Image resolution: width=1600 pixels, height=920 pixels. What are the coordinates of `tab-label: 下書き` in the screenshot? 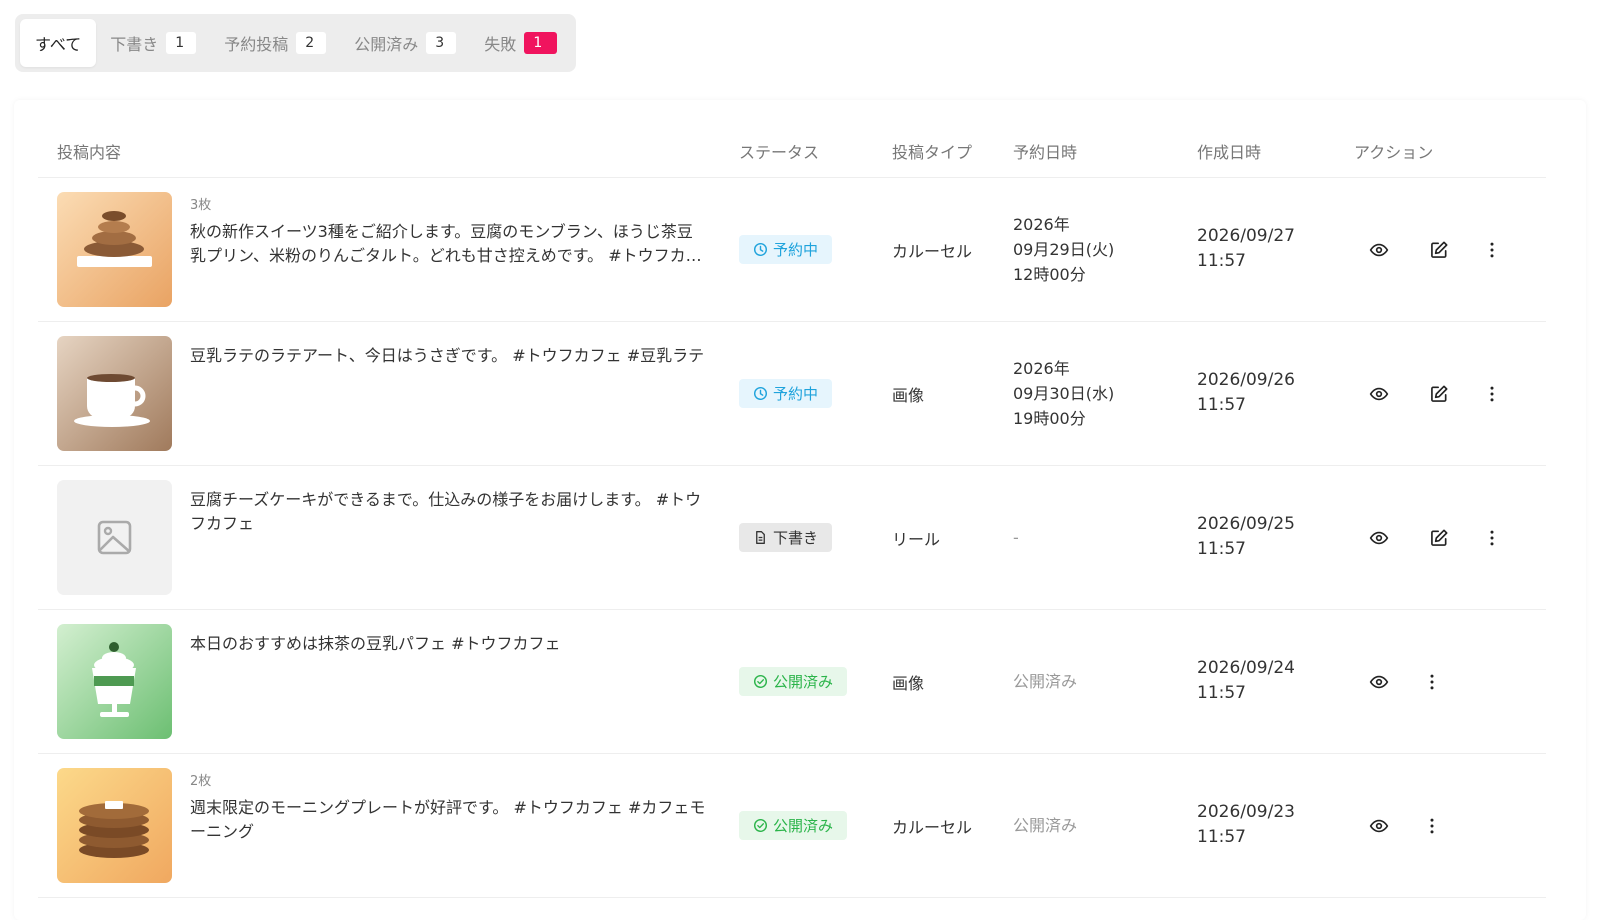 It's located at (134, 44).